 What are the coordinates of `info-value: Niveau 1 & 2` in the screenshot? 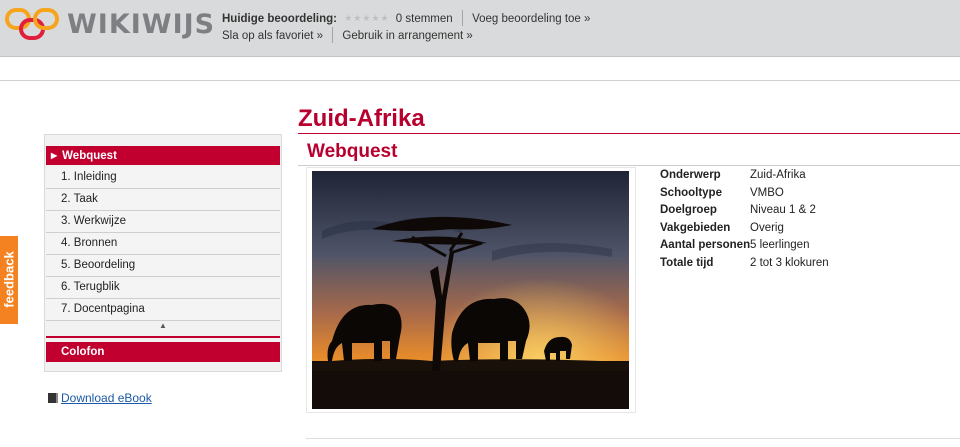 It's located at (783, 210).